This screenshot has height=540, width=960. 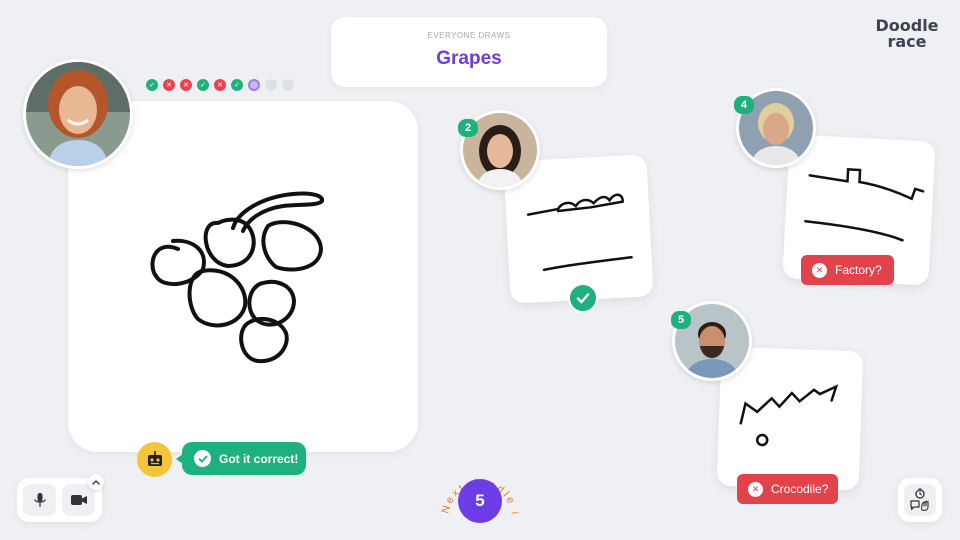 I want to click on timer-chat-button, so click(x=920, y=500).